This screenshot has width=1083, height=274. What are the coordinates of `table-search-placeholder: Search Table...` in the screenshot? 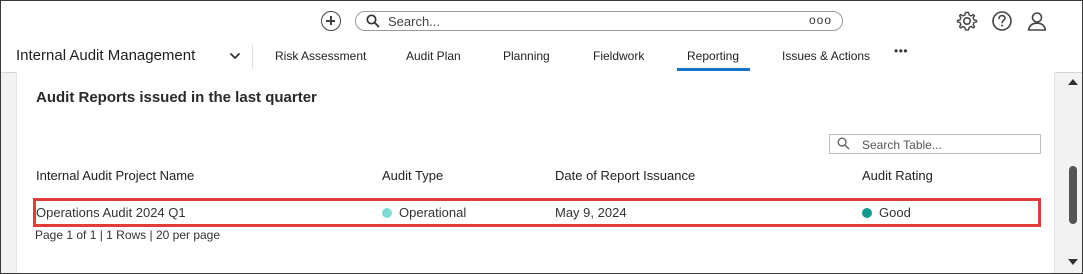 It's located at (902, 145).